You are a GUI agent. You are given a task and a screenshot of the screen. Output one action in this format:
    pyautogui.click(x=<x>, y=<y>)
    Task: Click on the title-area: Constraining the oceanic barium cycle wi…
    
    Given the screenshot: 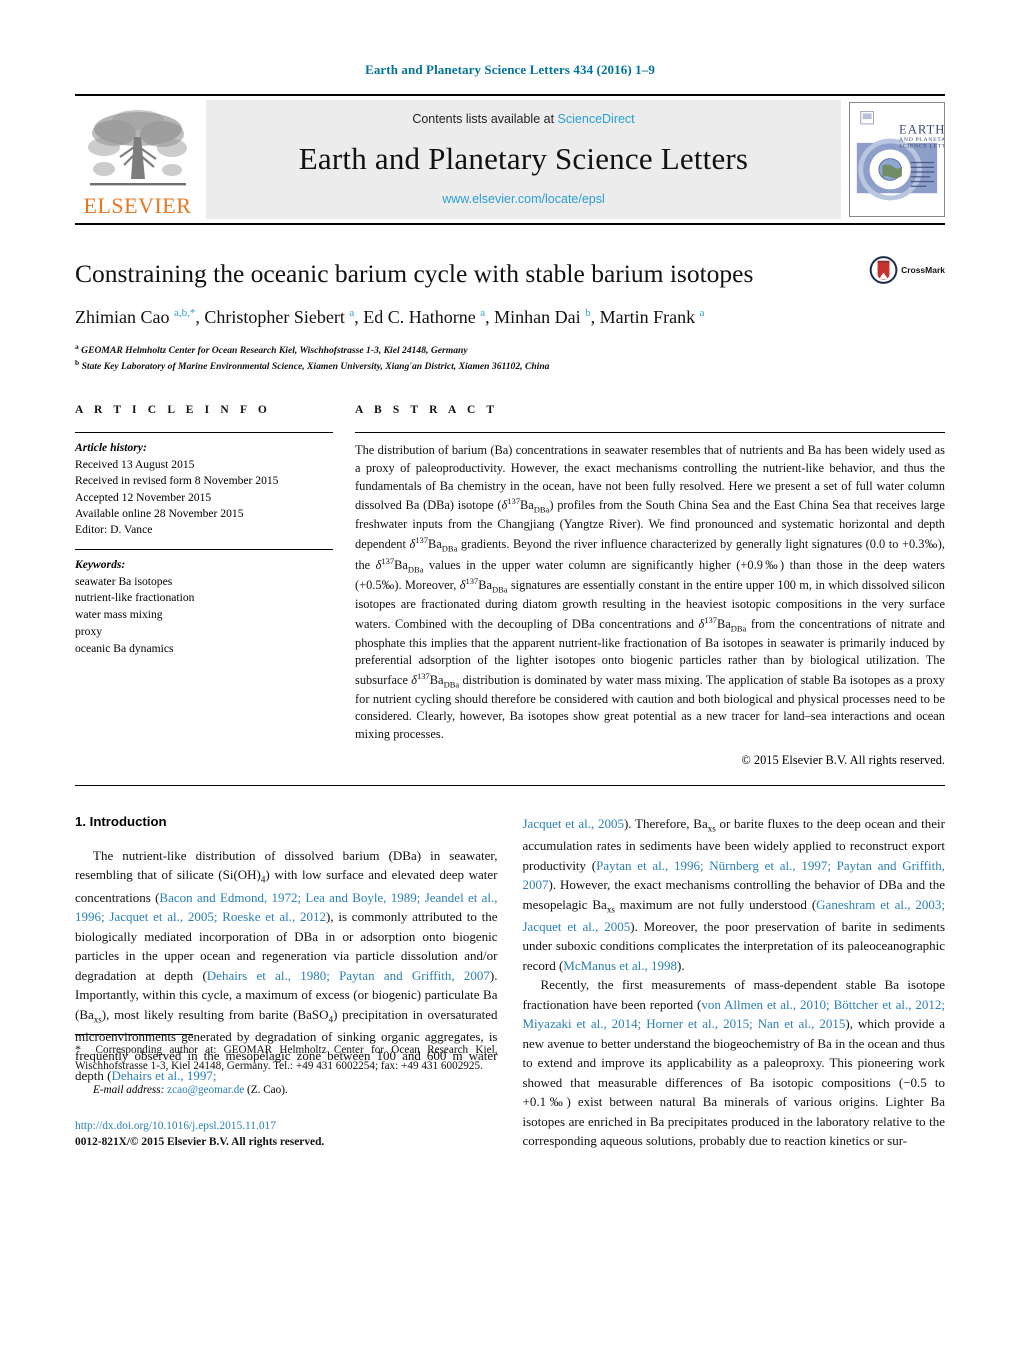 What is the action you would take?
    pyautogui.click(x=510, y=299)
    